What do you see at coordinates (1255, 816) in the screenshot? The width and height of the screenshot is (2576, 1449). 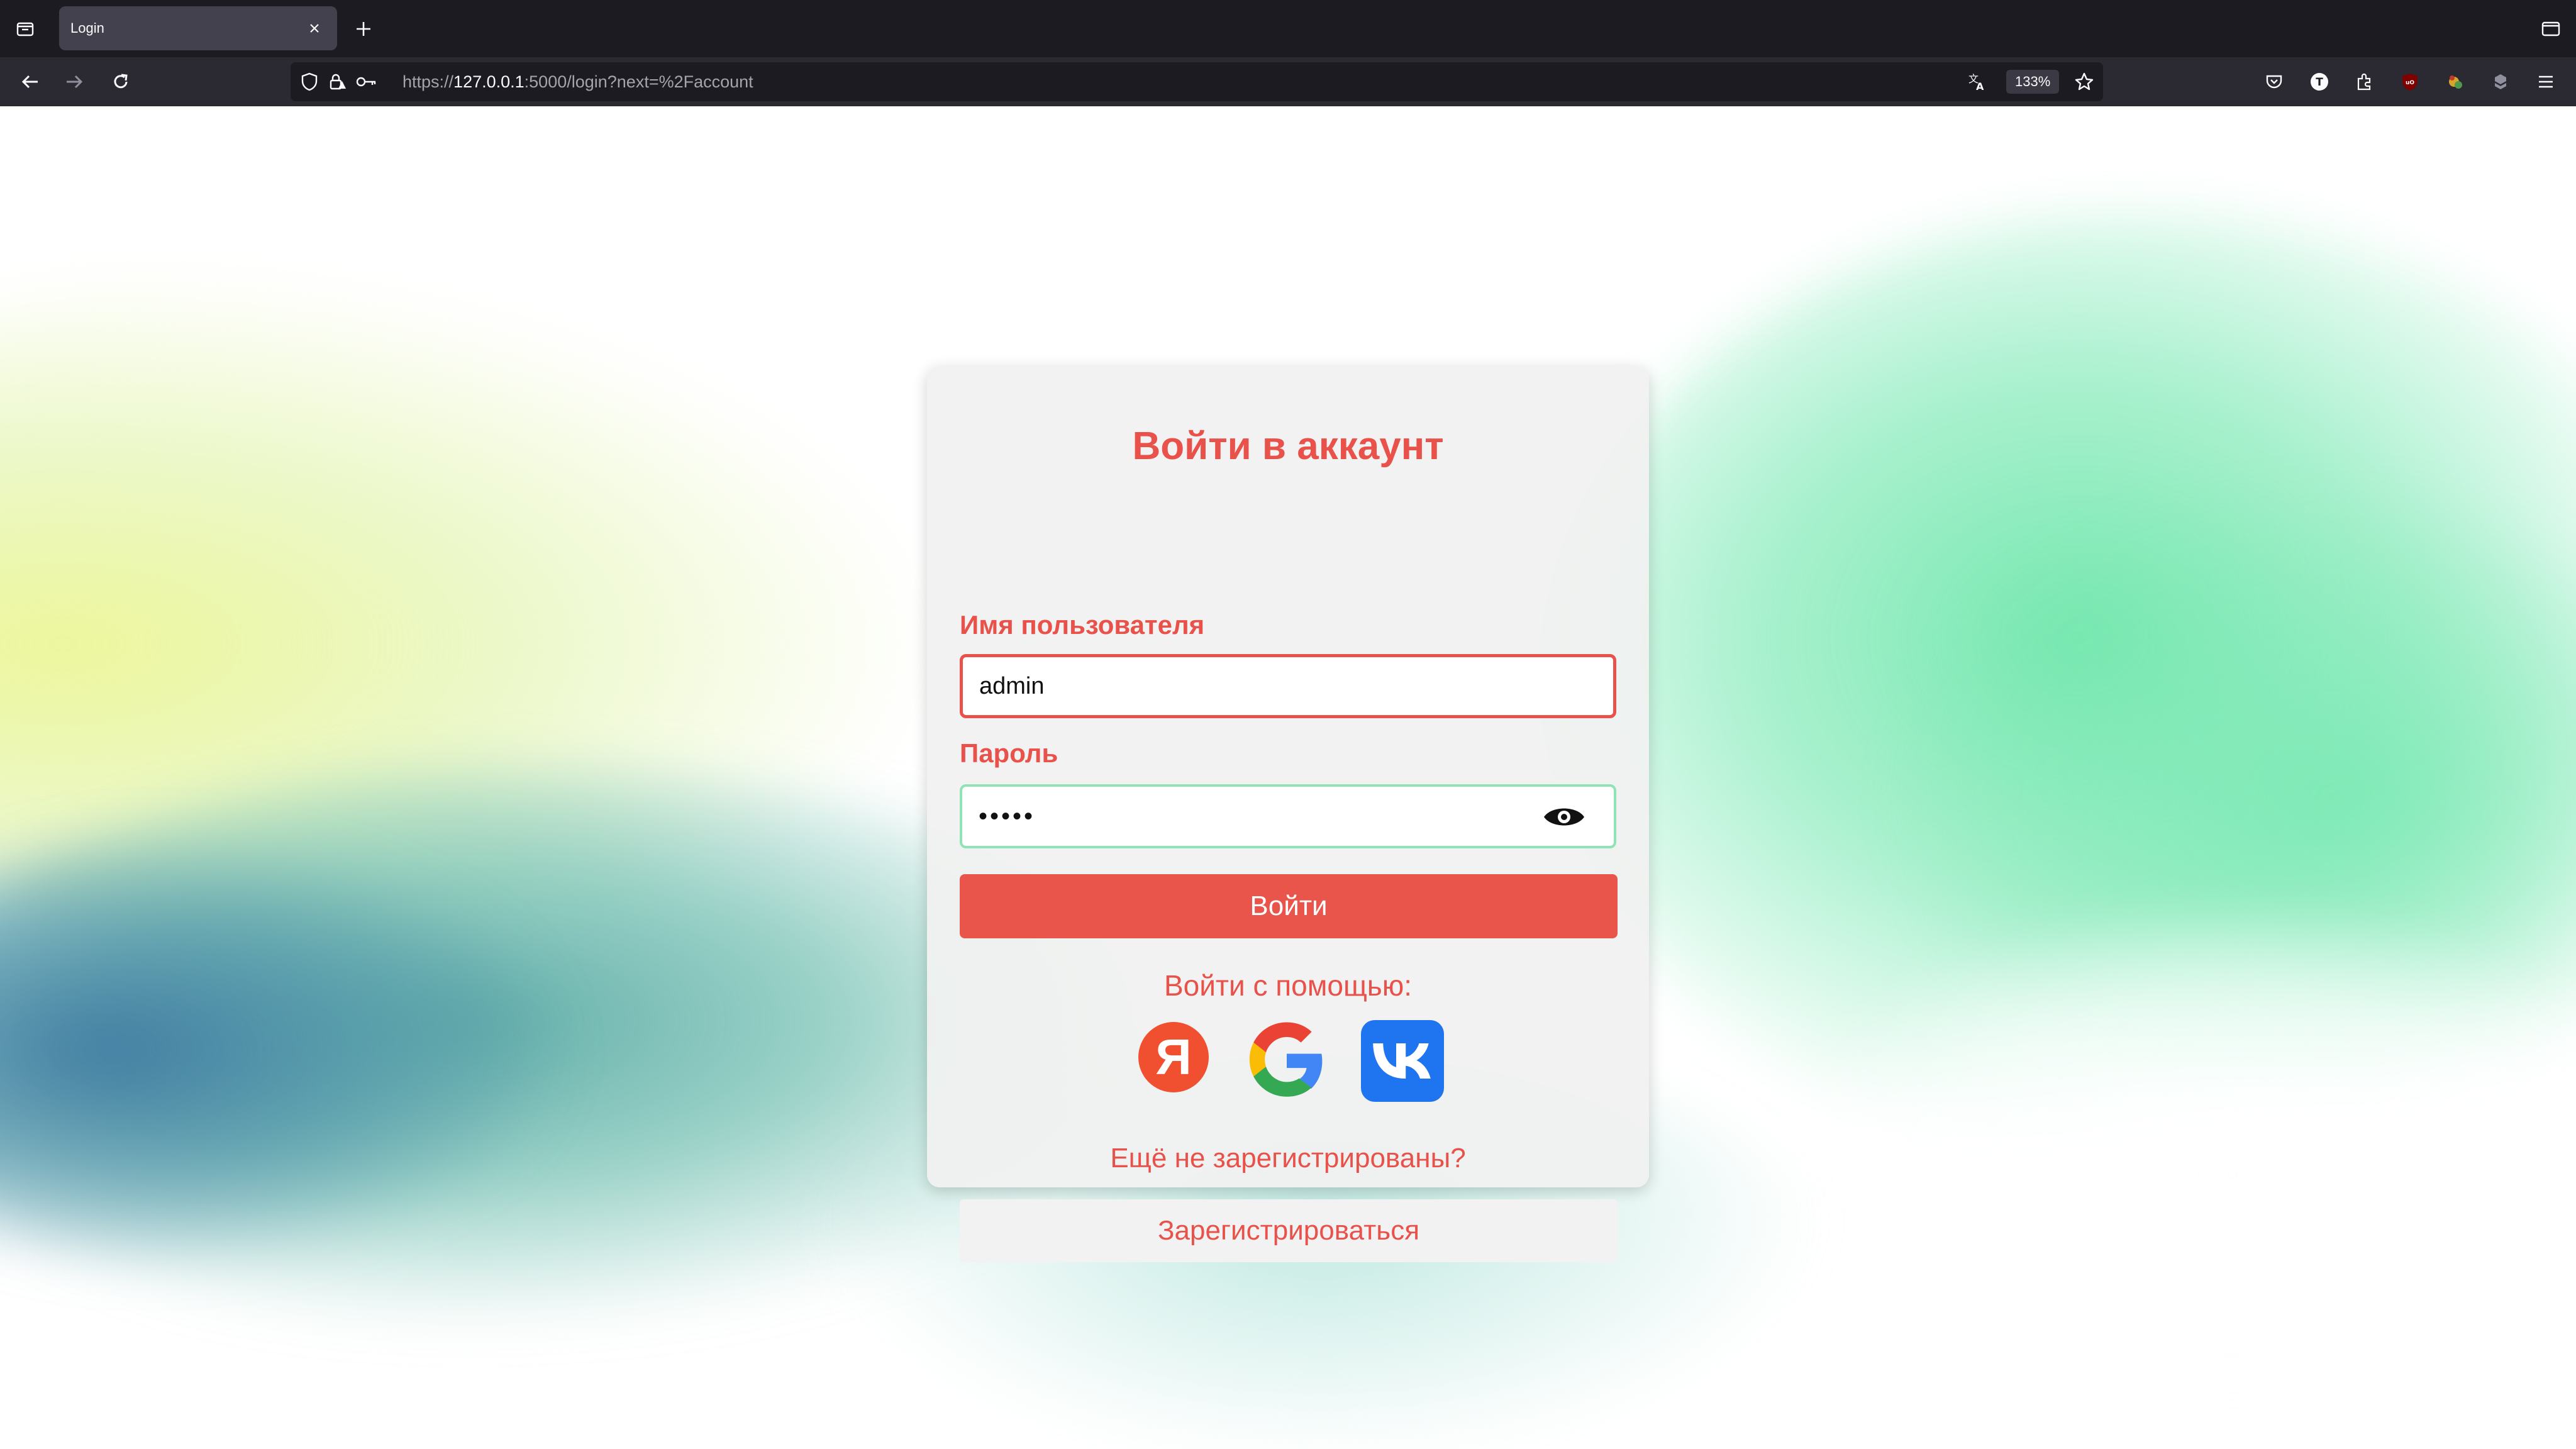 I see `password-input` at bounding box center [1255, 816].